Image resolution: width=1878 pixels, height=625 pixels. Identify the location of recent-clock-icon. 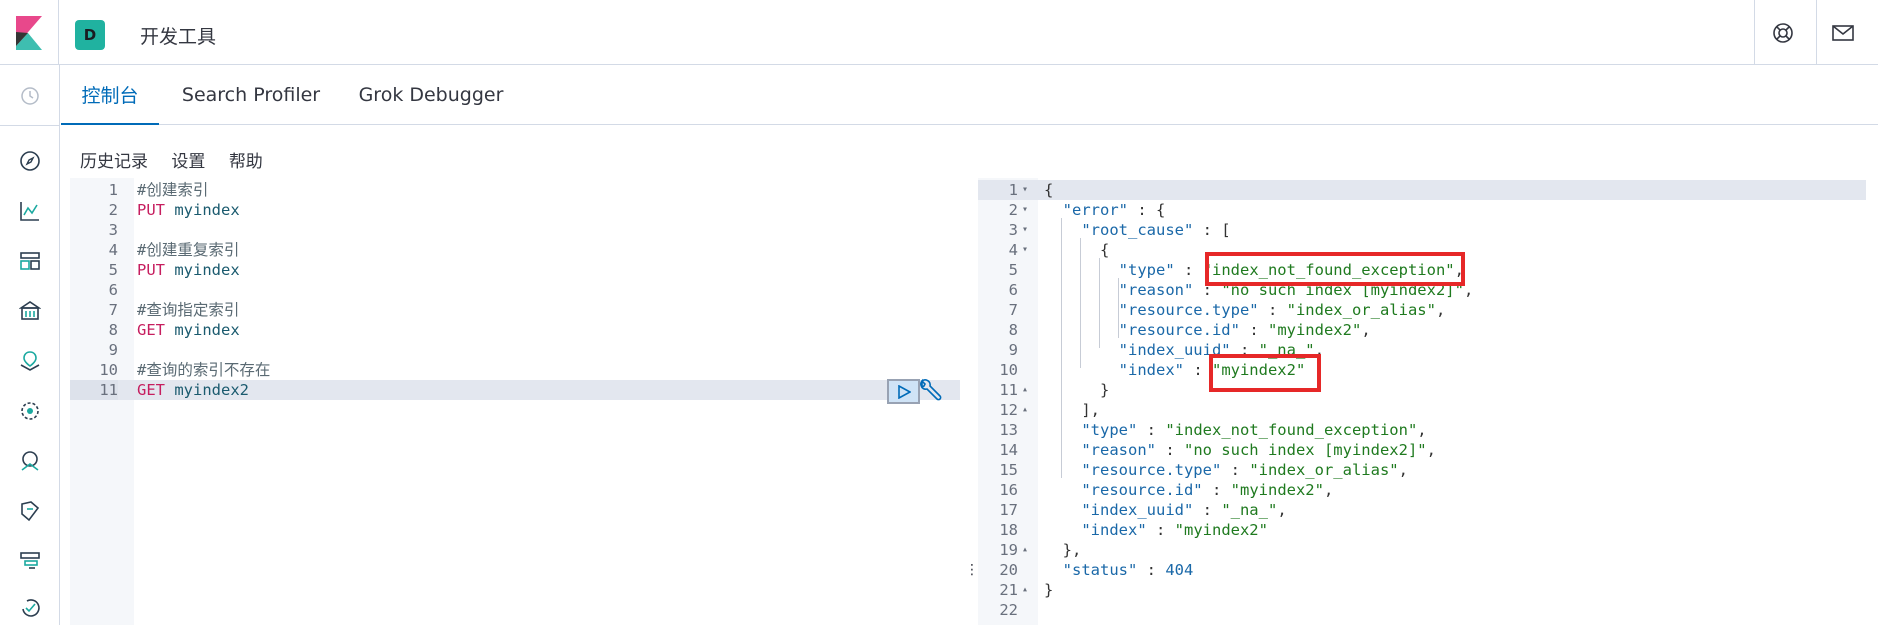
(30, 96).